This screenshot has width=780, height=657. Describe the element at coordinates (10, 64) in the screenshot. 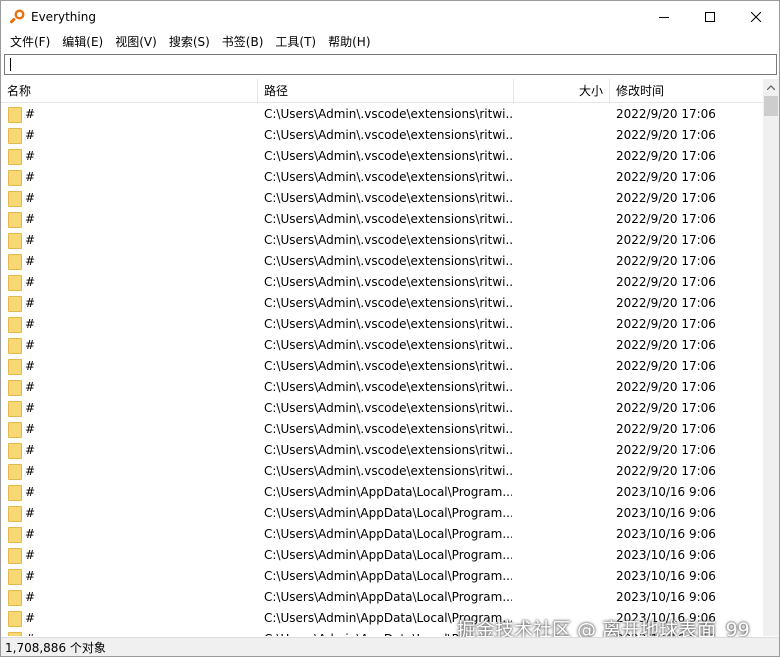

I see `text-caret` at that location.